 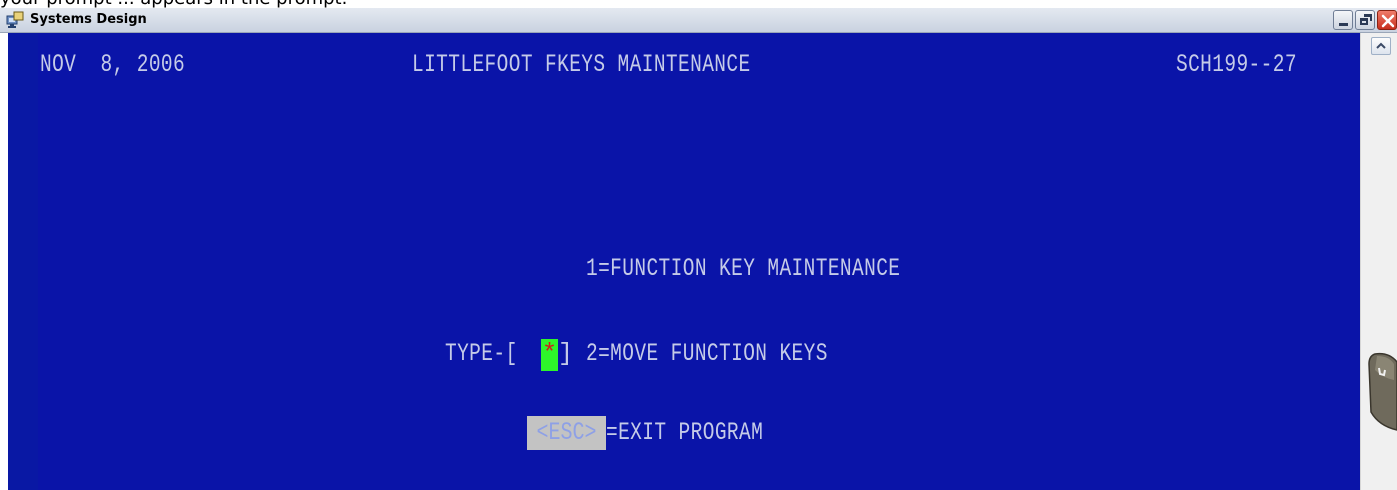 I want to click on screen-code: SCH199--27, so click(x=1236, y=64).